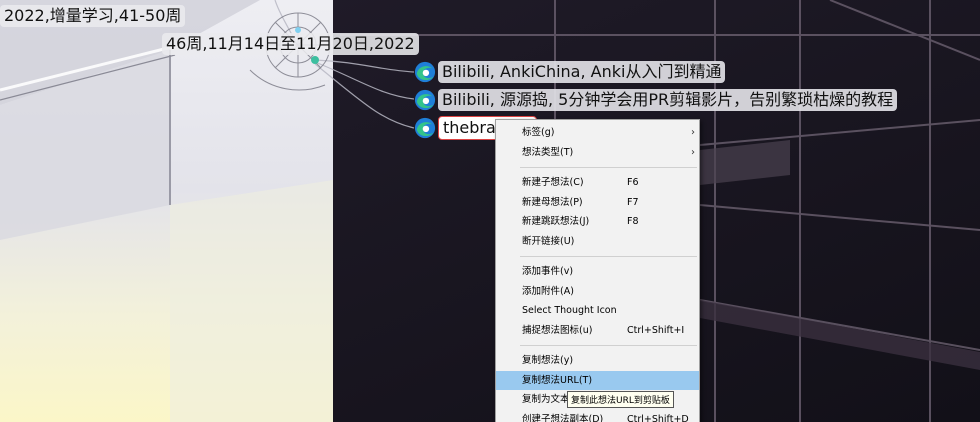  I want to click on menu-item-select-icon: Select Thought Icon, so click(597, 311).